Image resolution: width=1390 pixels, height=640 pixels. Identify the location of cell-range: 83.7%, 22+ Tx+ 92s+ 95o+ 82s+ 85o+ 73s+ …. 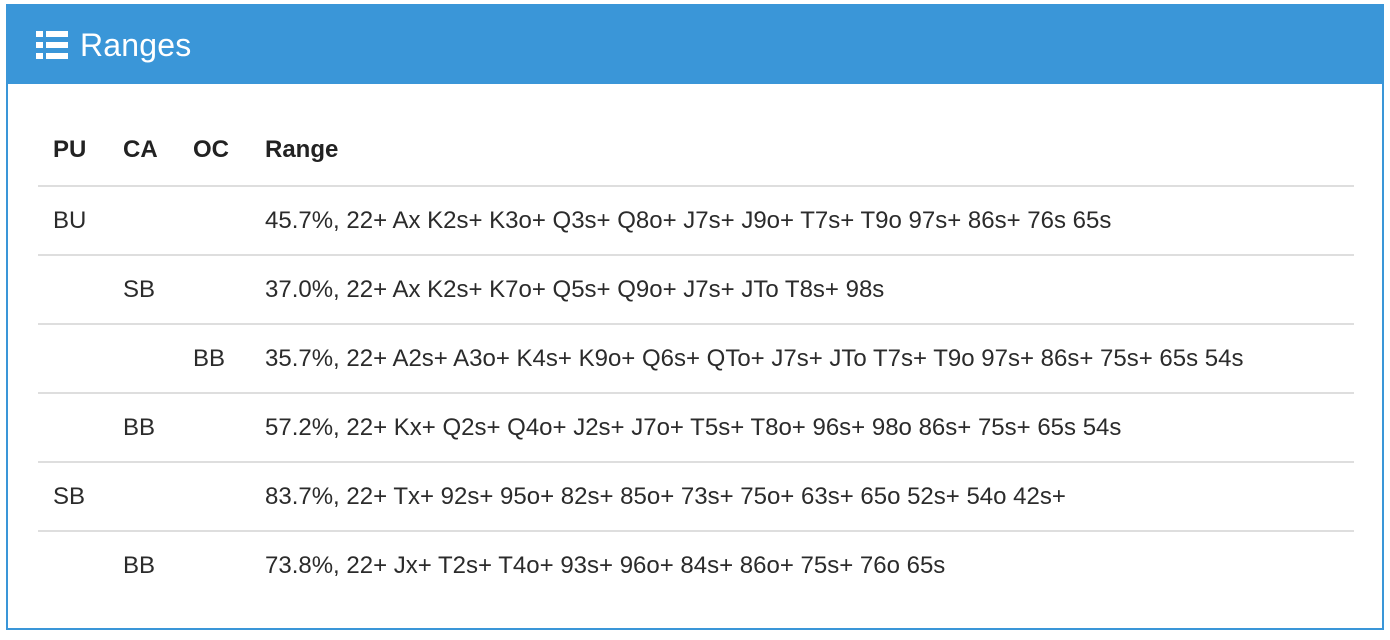
(802, 496).